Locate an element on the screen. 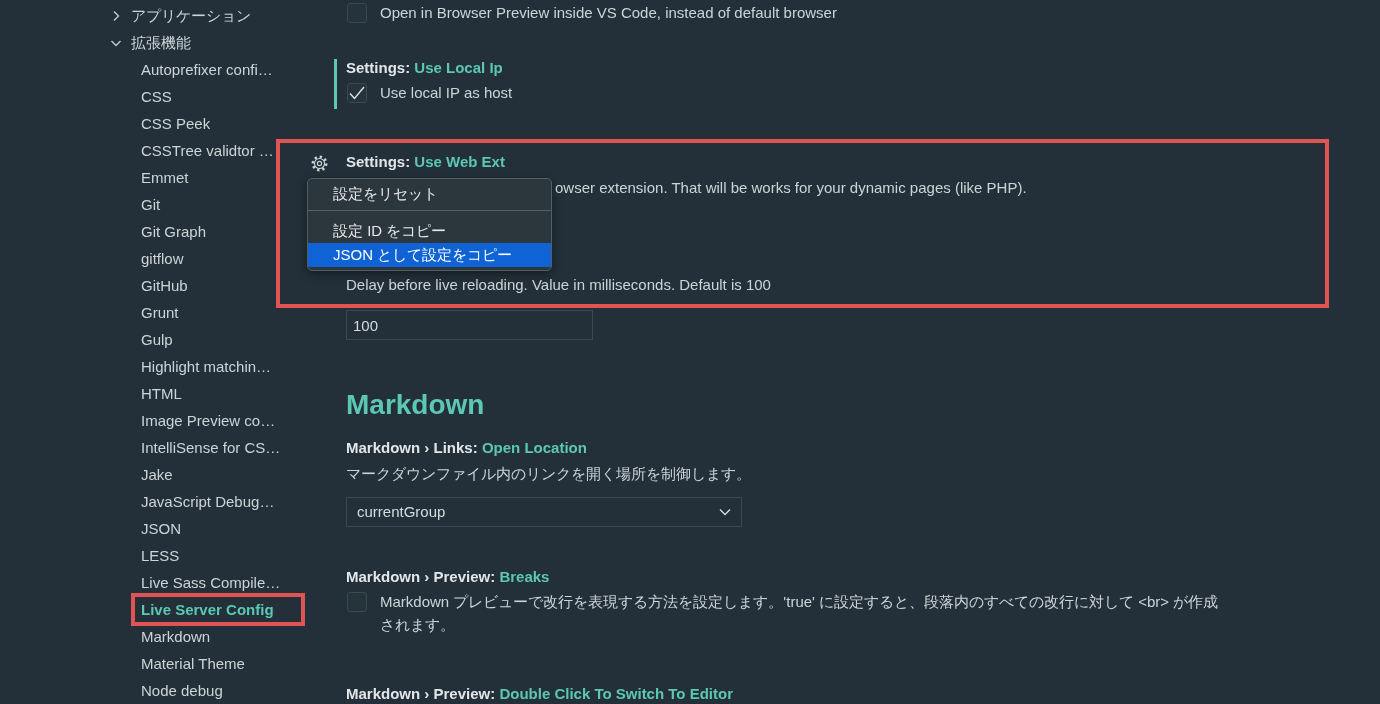  checkbox-label: Markdown プレビューで改行を表現する方法を設定します。'true' に設定すると、段落内のすべての改行に対して <br> が作成されます。 is located at coordinates (800, 613).